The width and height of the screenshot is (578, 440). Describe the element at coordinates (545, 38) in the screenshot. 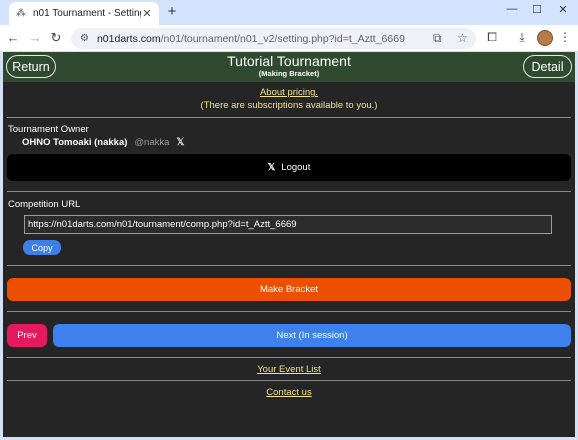

I see `profile-avatar` at that location.